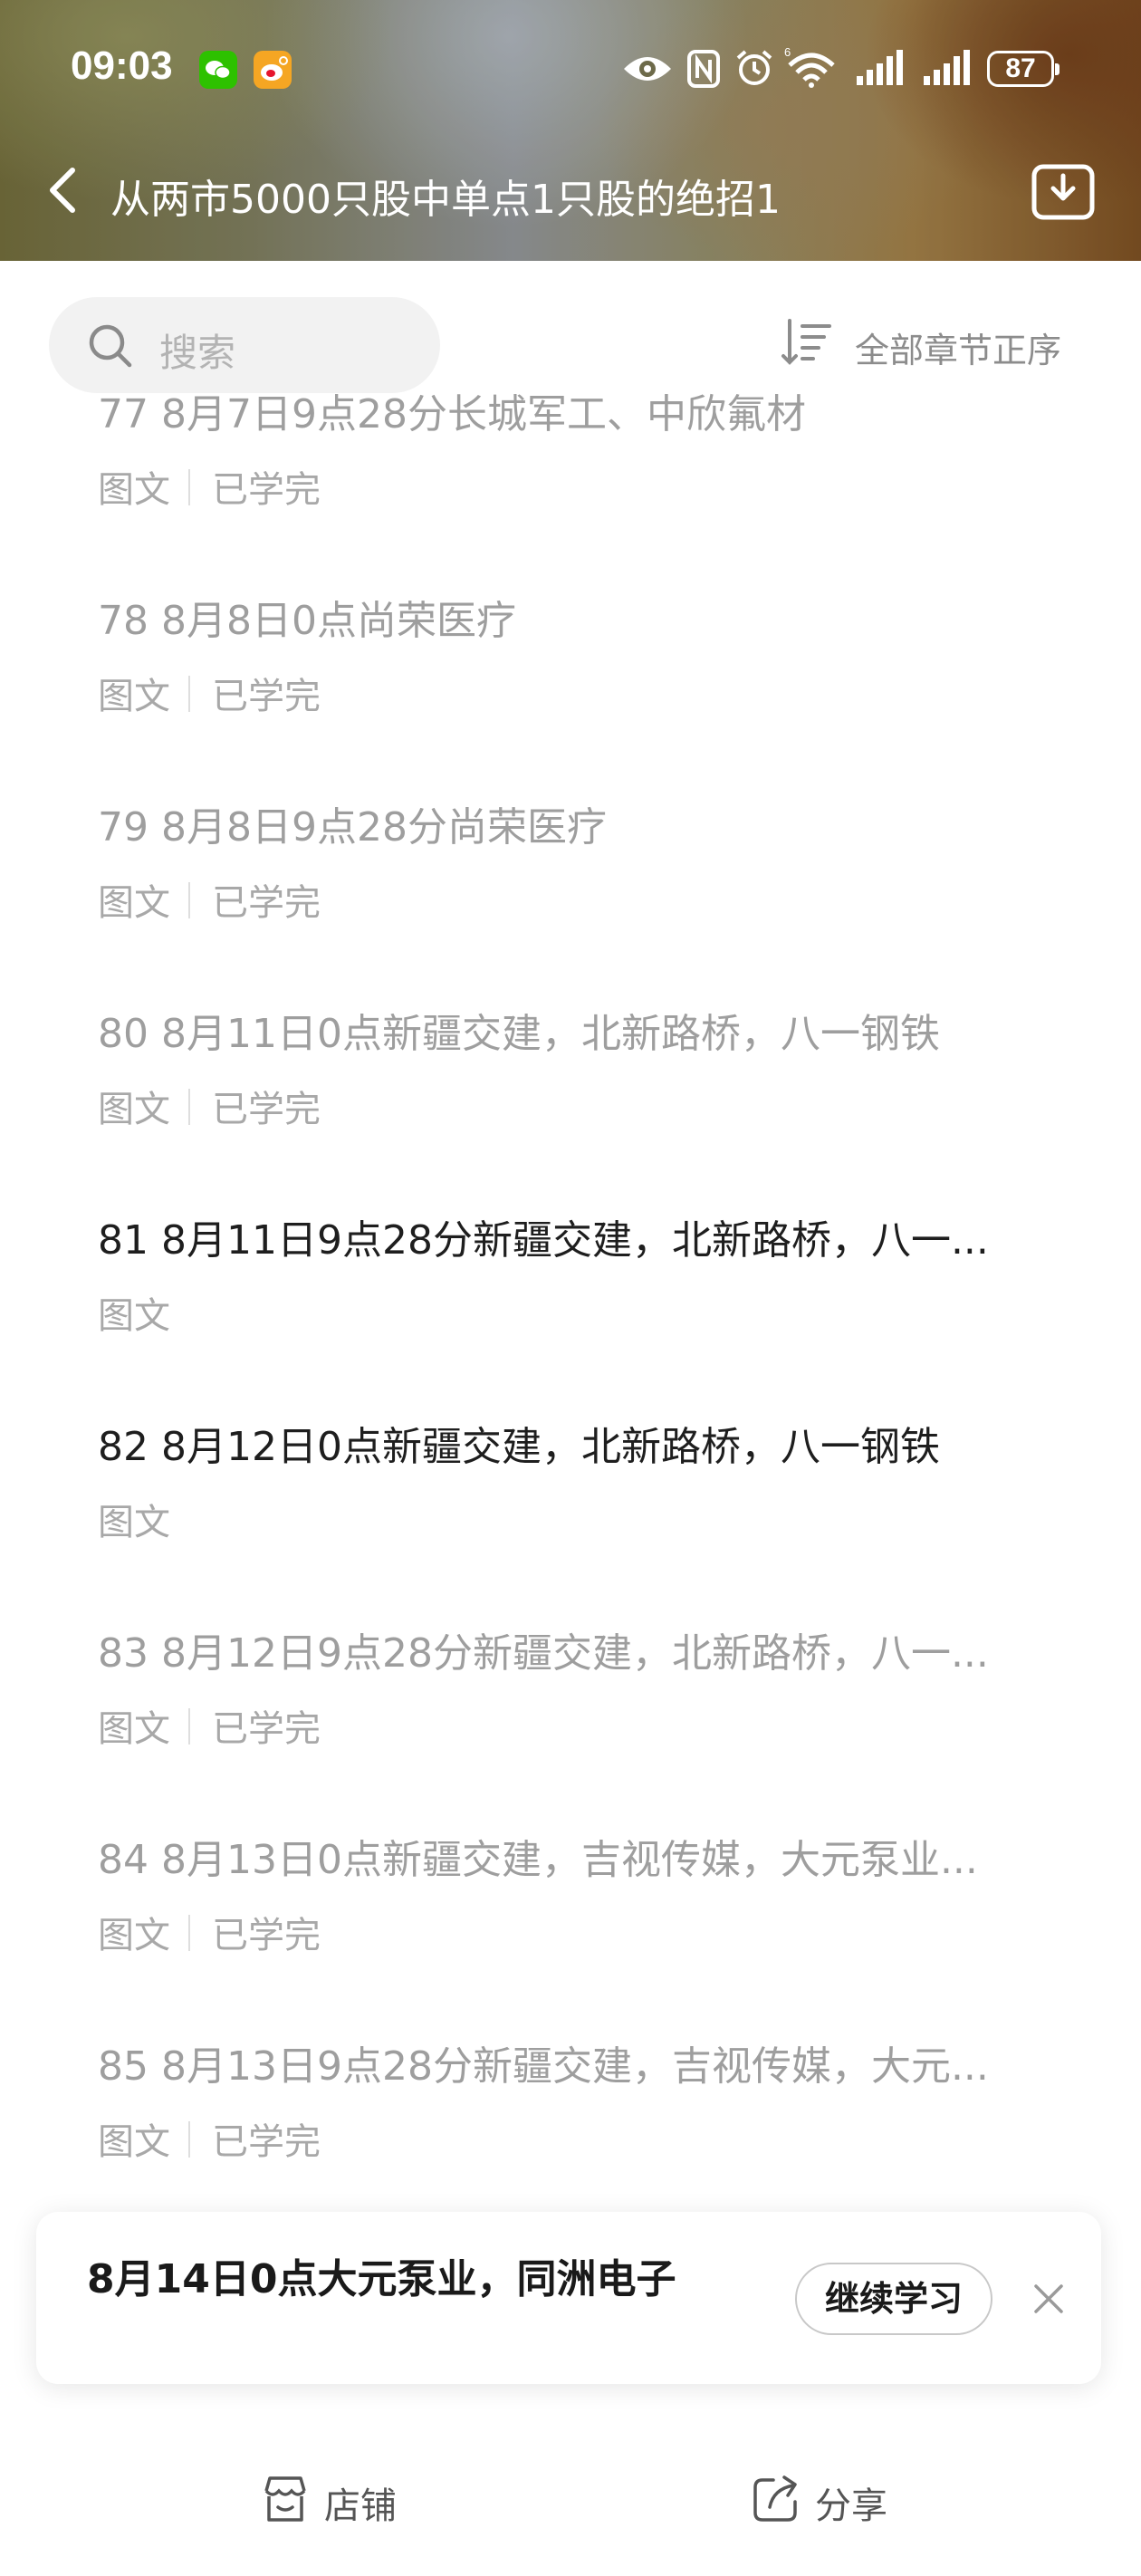 The width and height of the screenshot is (1141, 2576). I want to click on wifi-6-icon: 6, so click(809, 66).